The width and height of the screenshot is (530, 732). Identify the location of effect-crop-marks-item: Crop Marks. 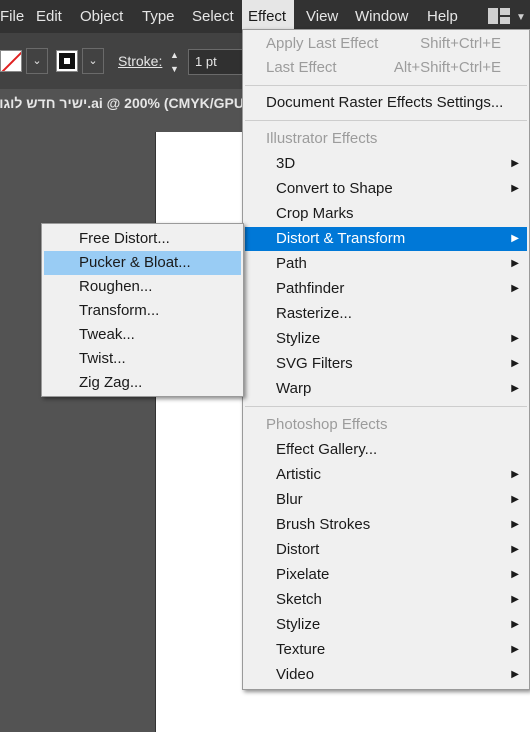
(386, 214).